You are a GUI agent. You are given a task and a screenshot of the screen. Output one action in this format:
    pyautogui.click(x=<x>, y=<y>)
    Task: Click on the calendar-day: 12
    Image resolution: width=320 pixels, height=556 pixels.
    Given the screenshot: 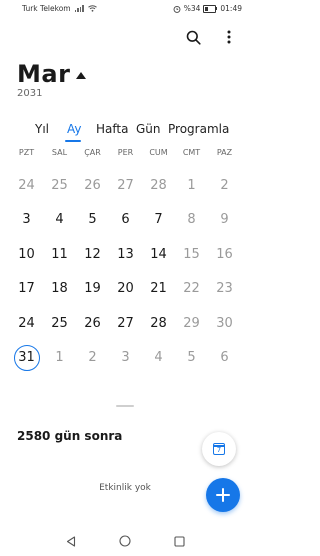 What is the action you would take?
    pyautogui.click(x=92, y=254)
    